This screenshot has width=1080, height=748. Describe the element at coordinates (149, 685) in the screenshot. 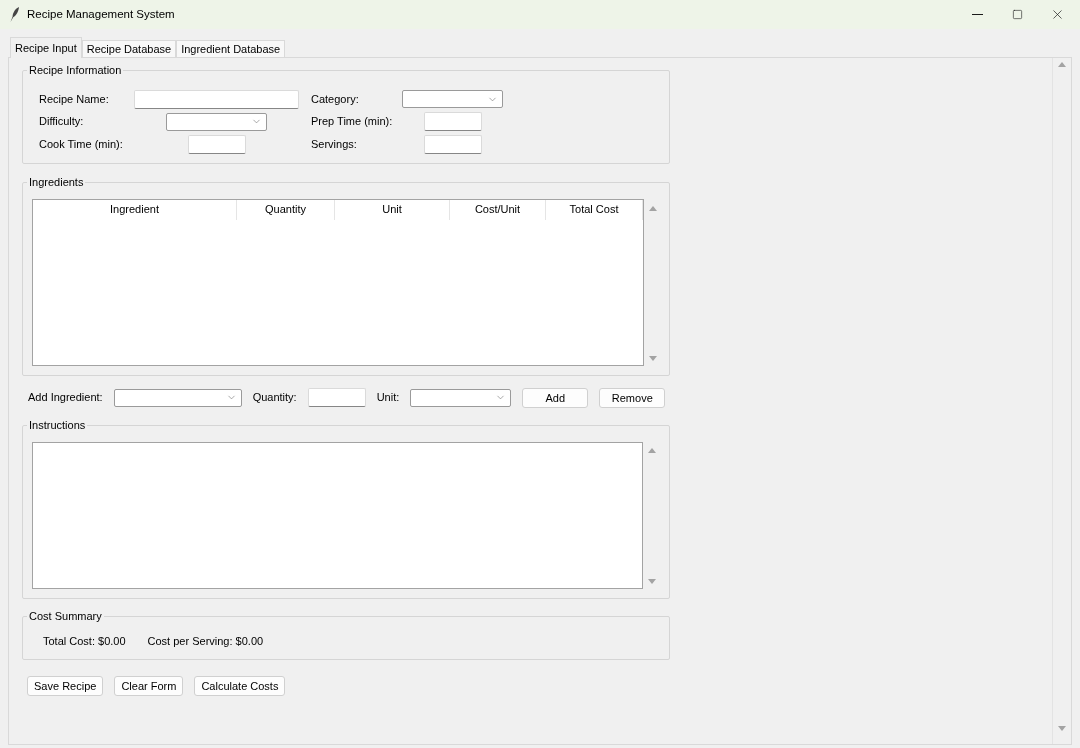

I see `clear-form-button: Clear Form` at that location.